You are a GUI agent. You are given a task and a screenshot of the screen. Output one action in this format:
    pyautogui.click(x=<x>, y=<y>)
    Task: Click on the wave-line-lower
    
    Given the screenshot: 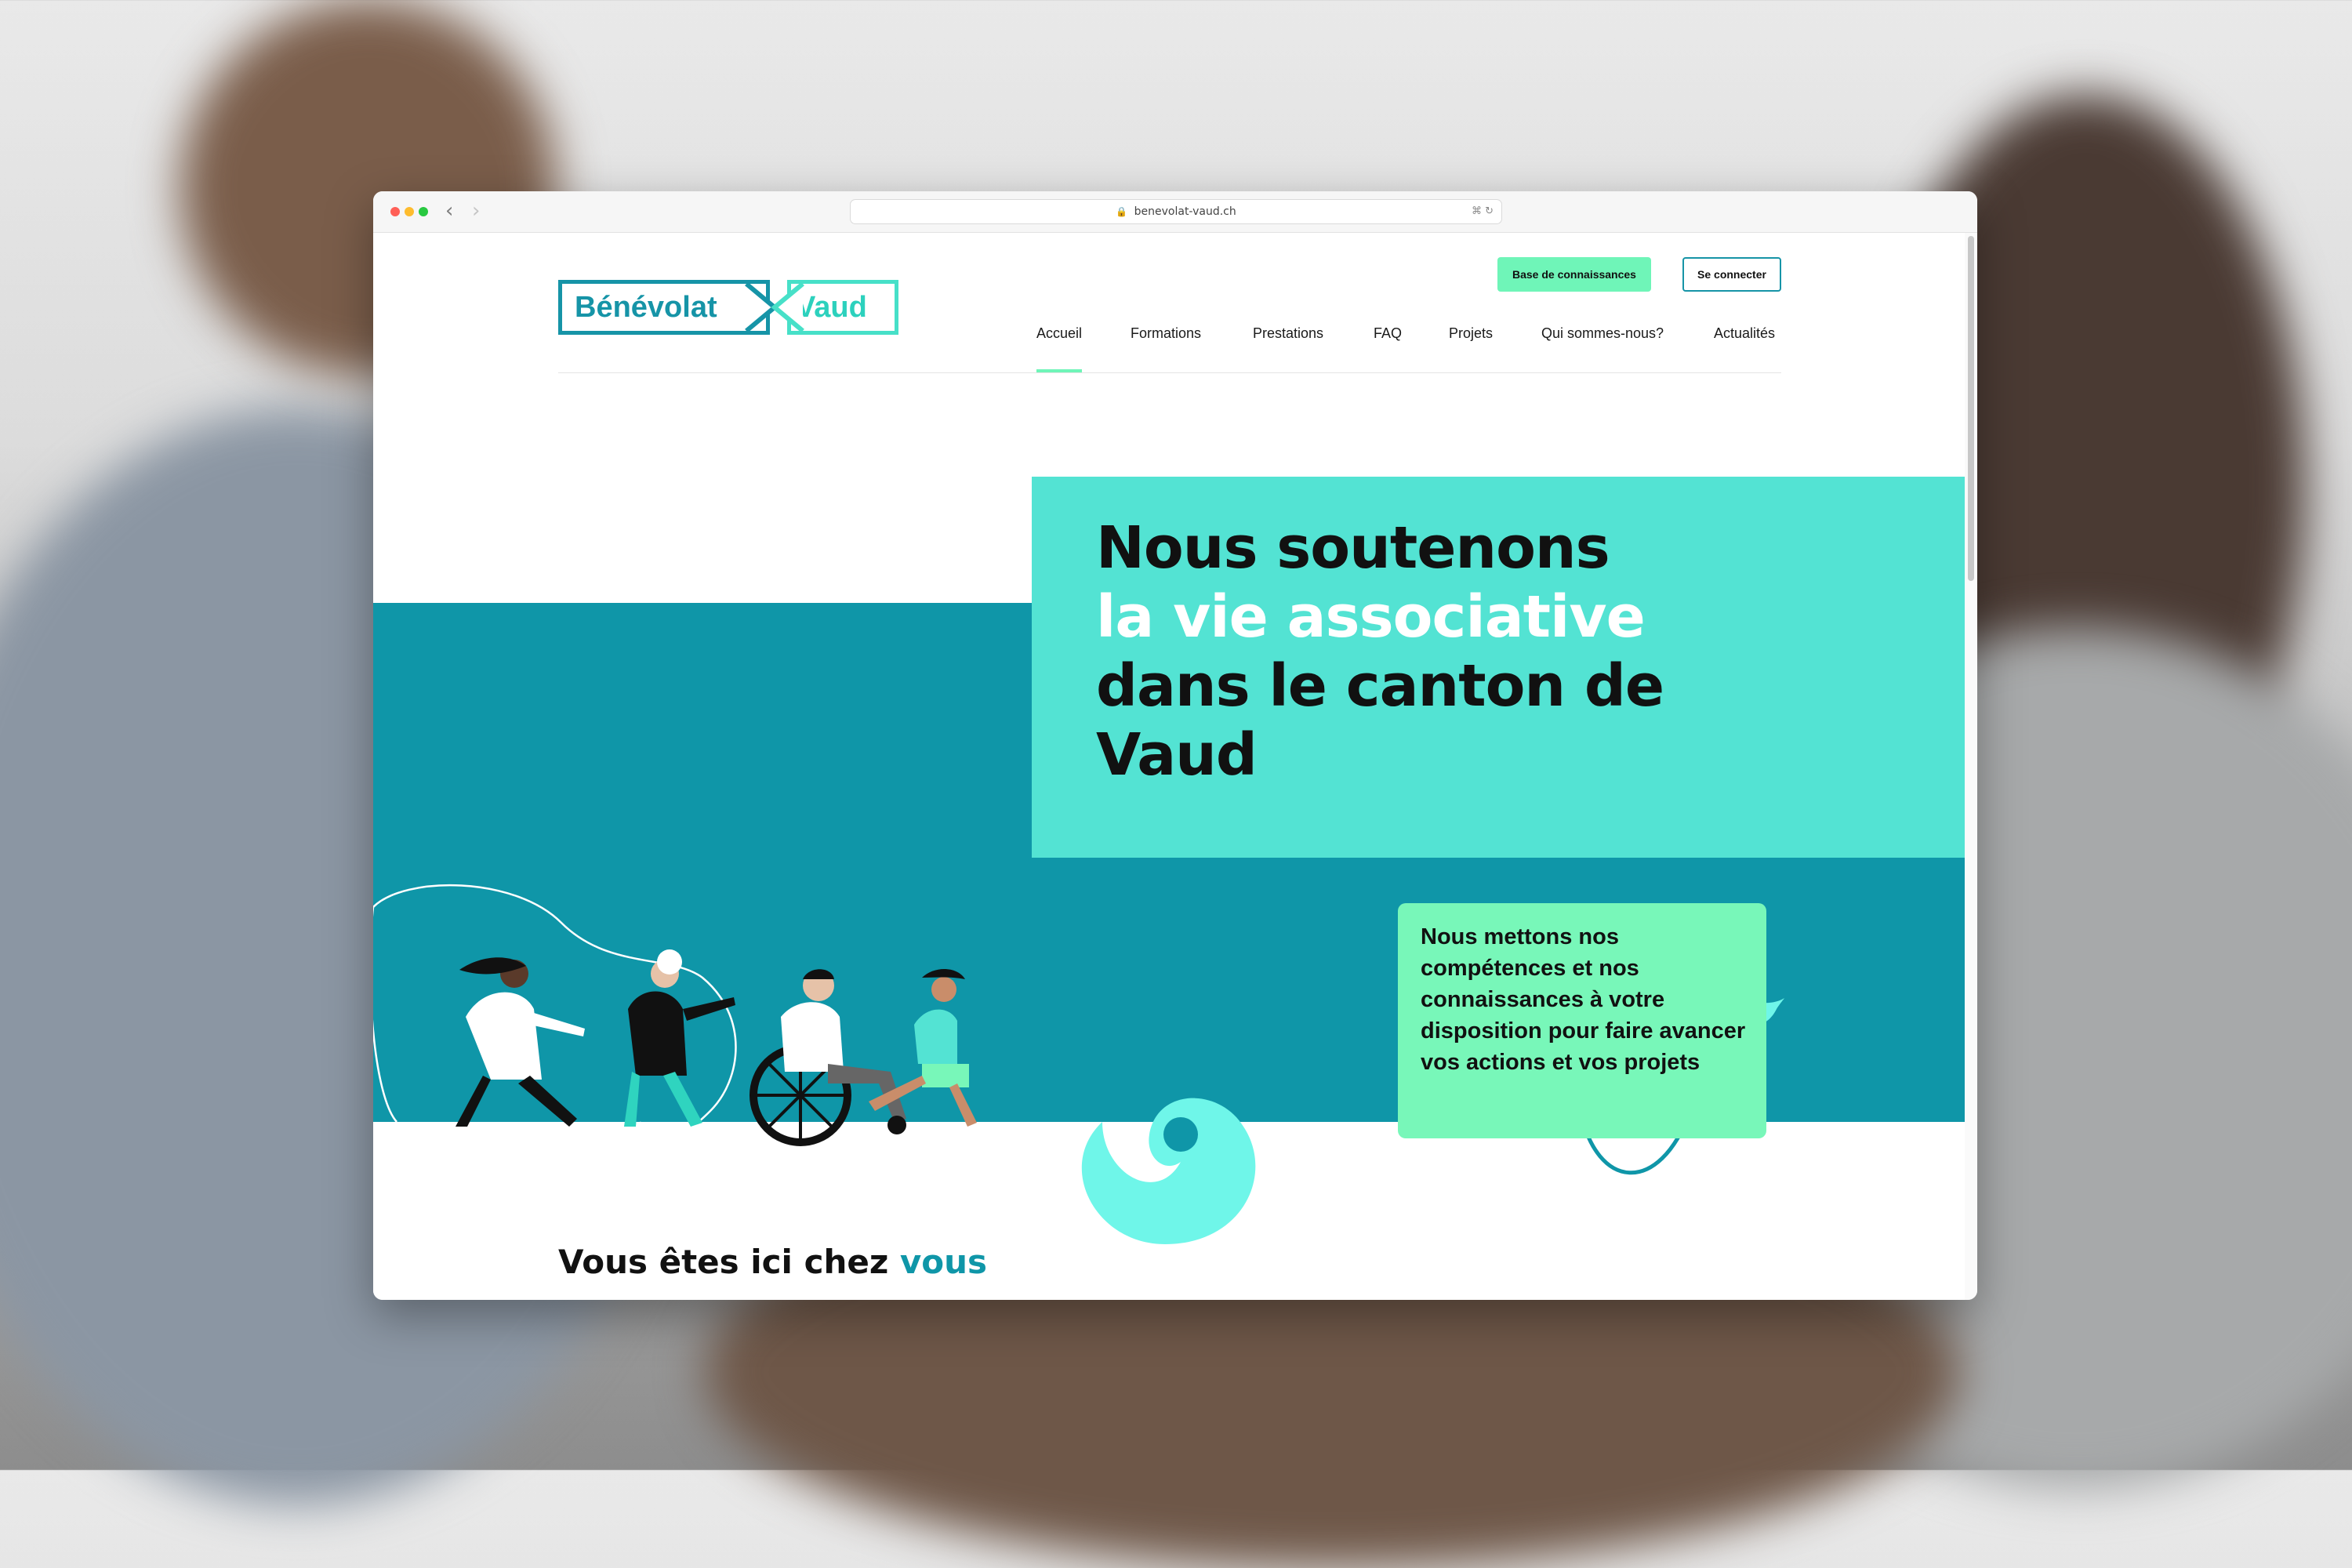 What is the action you would take?
    pyautogui.click(x=385, y=1015)
    